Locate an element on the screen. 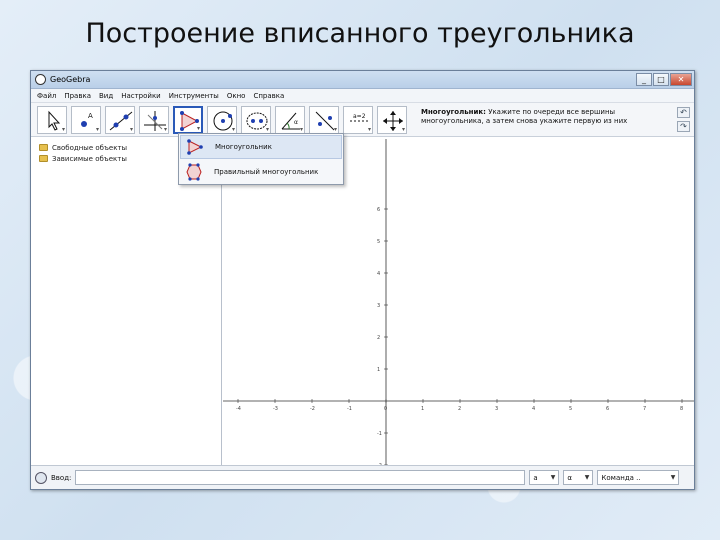  y-tick-label: 2 is located at coordinates (378, 338).